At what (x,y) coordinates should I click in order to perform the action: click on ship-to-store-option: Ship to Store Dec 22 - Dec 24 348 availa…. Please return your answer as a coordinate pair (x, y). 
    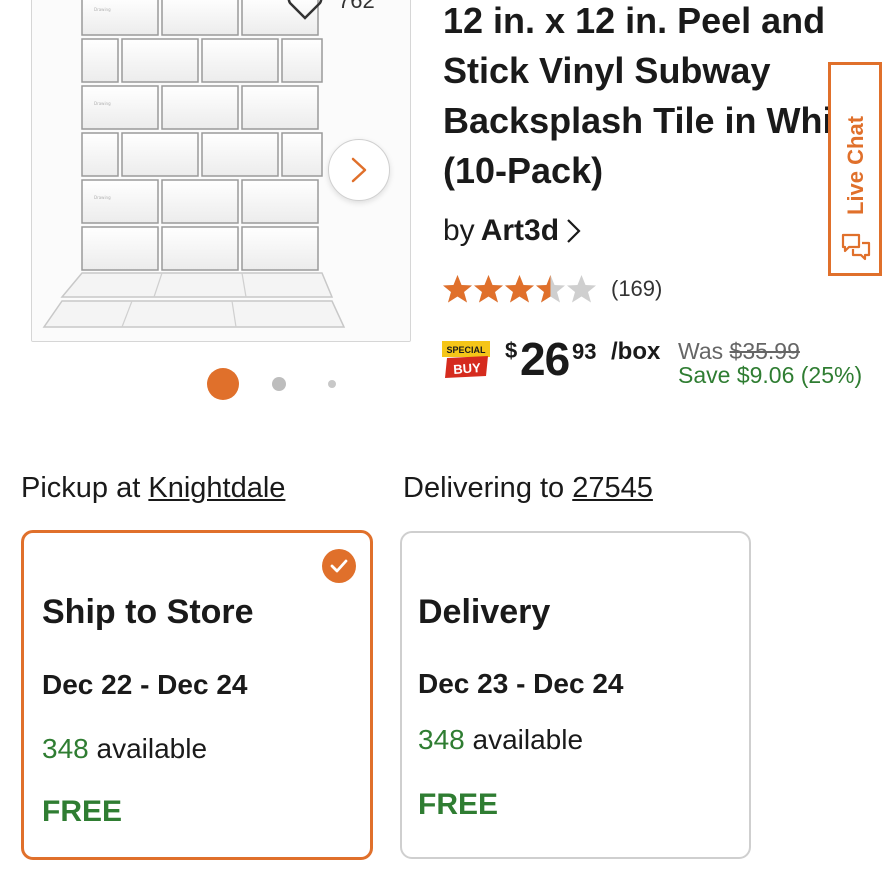
    Looking at the image, I should click on (197, 695).